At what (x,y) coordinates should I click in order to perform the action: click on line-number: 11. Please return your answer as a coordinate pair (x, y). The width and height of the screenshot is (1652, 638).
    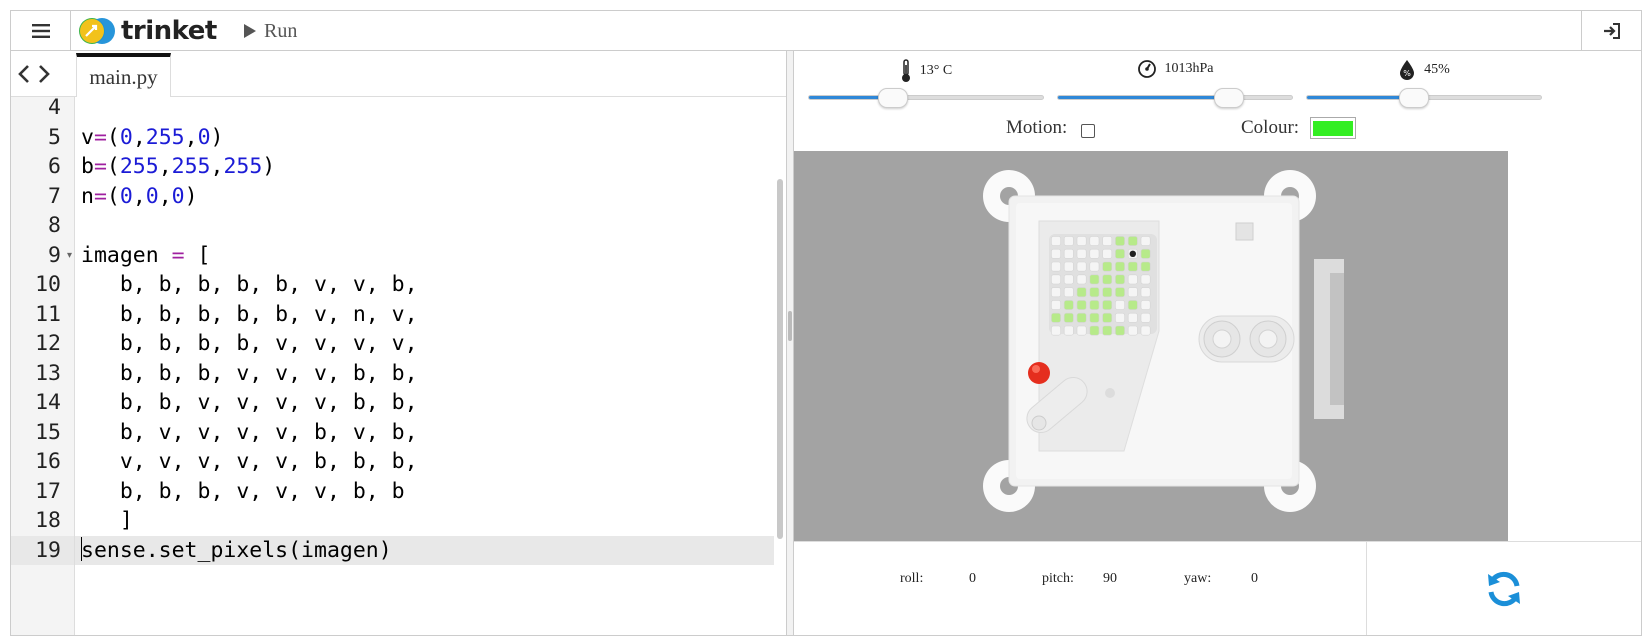
    Looking at the image, I should click on (48, 314).